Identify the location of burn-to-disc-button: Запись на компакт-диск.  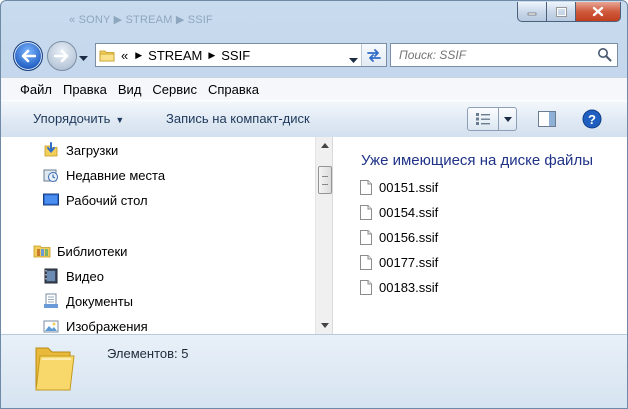
(238, 118).